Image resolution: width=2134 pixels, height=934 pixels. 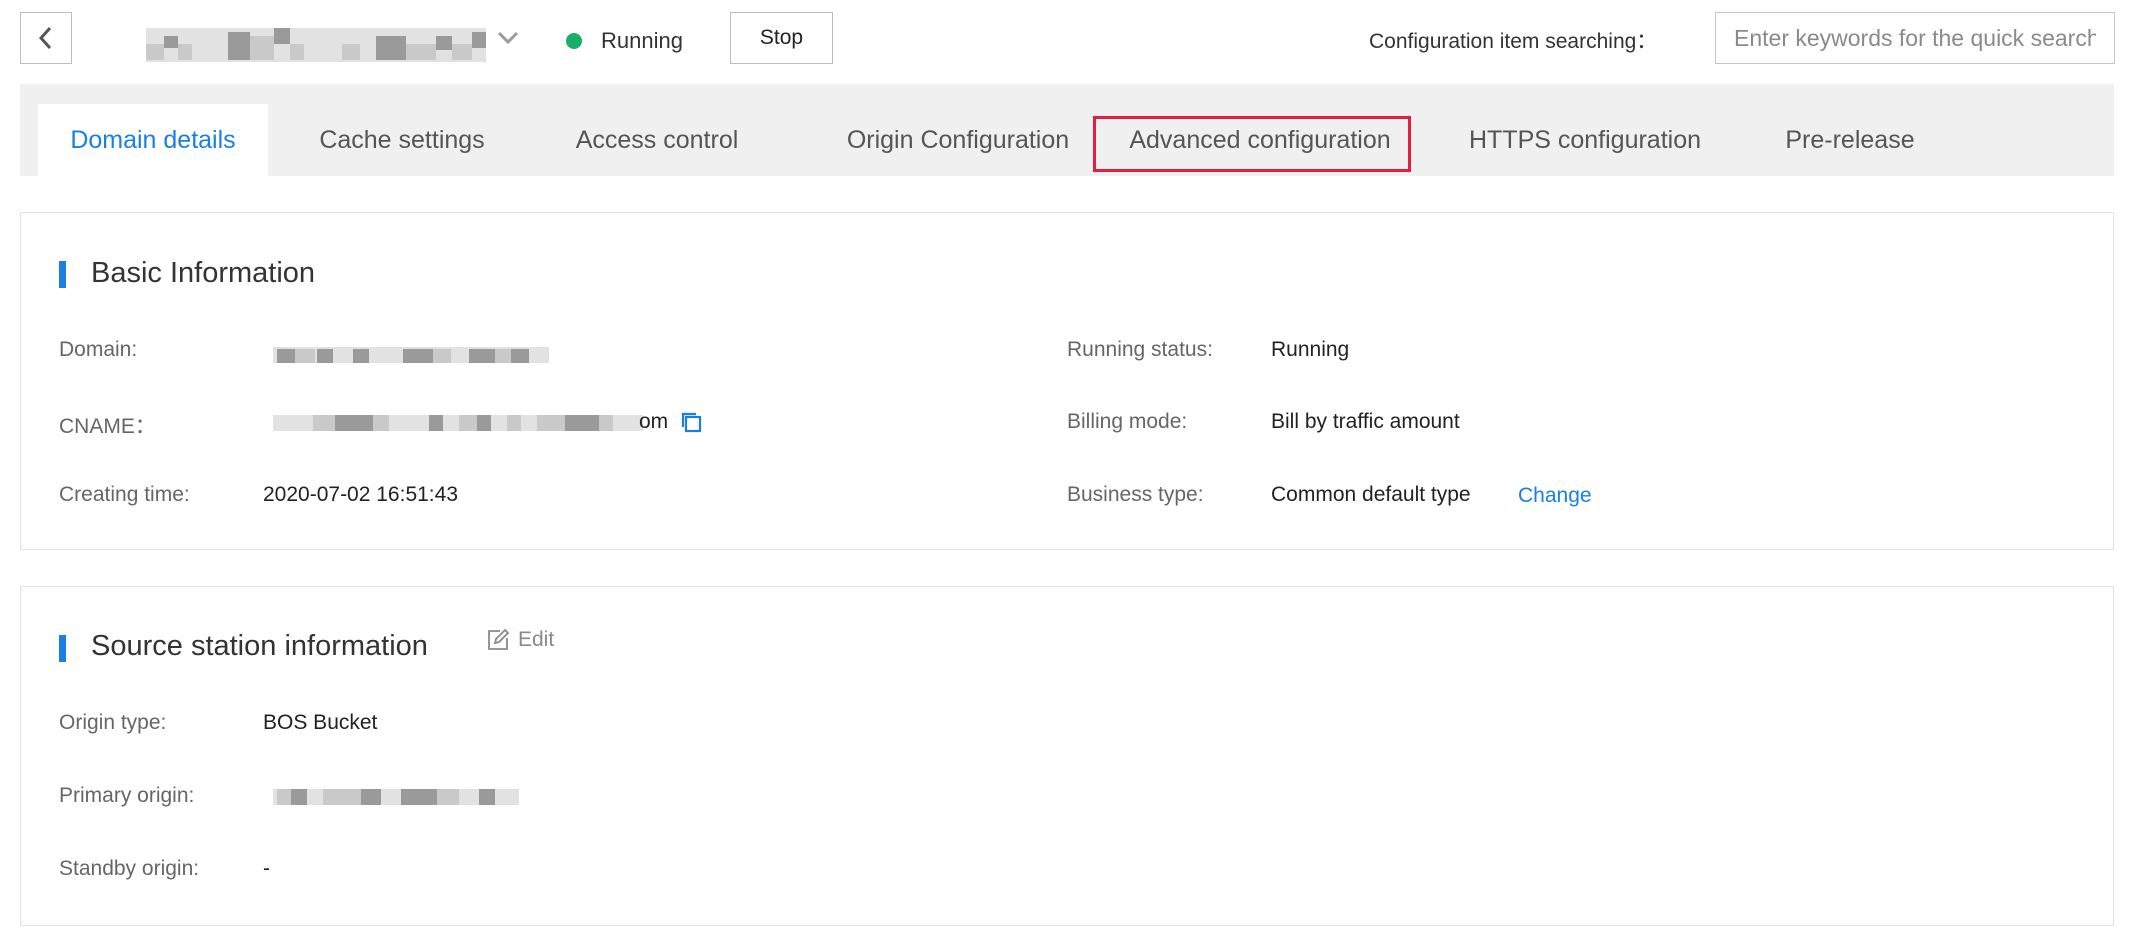 What do you see at coordinates (403, 798) in the screenshot?
I see `redacted-primary-origin-value` at bounding box center [403, 798].